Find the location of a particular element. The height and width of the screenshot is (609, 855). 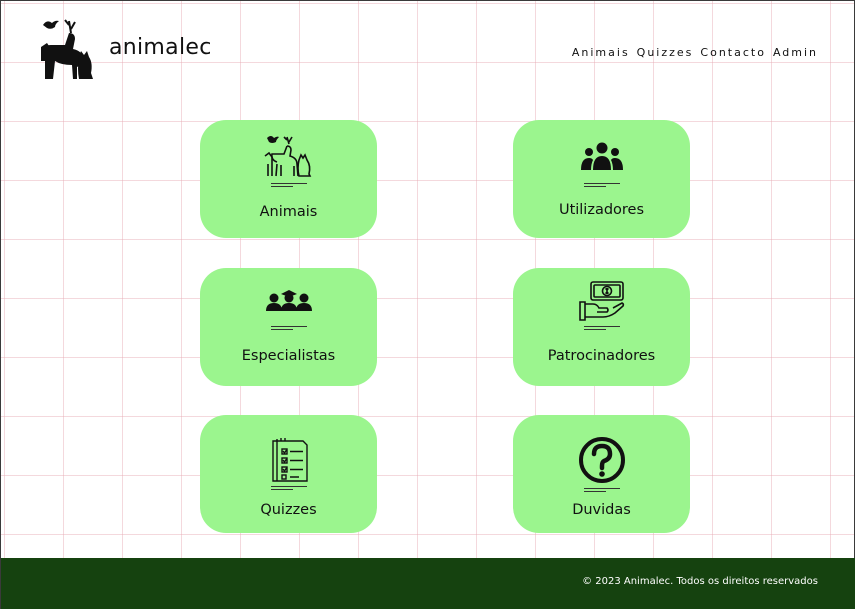

card-label: Especialistas is located at coordinates (288, 356).